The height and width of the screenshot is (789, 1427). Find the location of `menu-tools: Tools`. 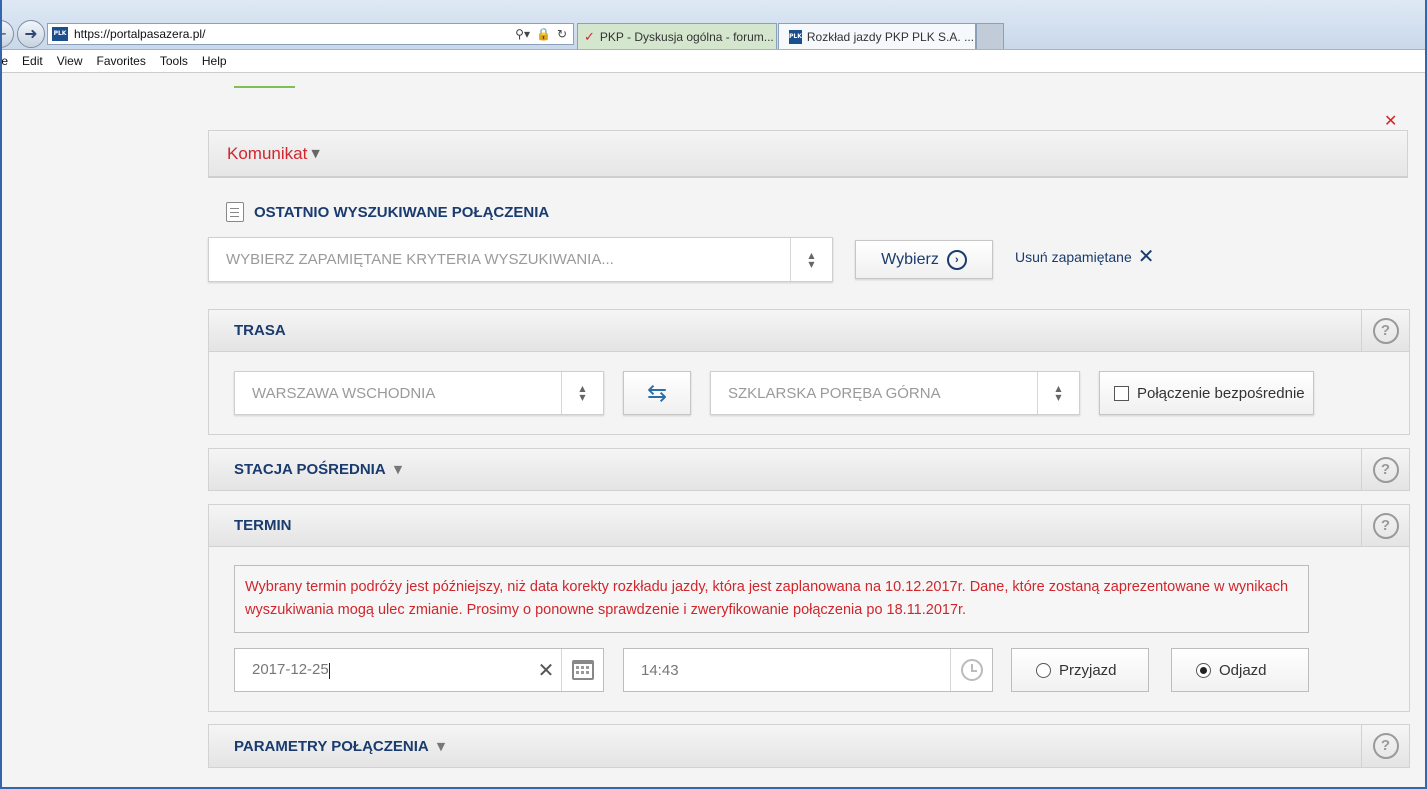

menu-tools: Tools is located at coordinates (174, 61).